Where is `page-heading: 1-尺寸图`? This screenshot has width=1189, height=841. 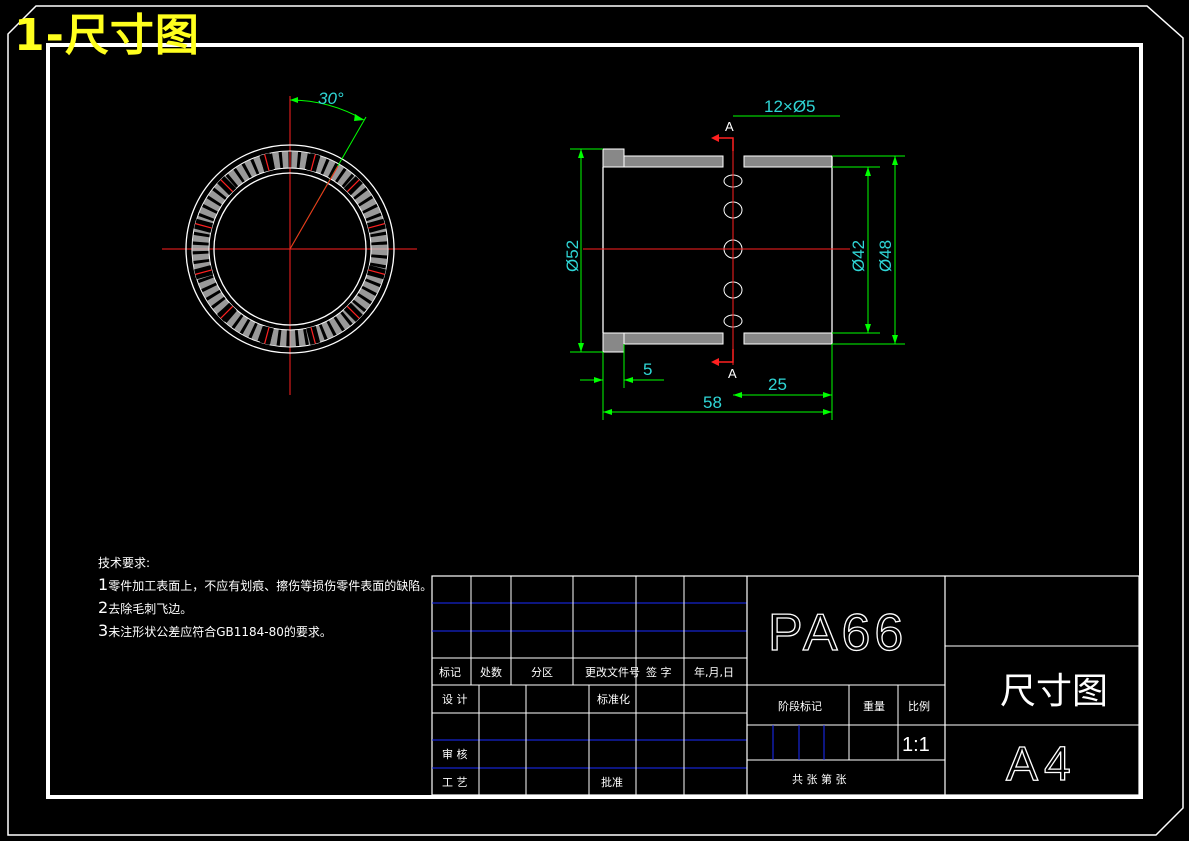
page-heading: 1-尺寸图 is located at coordinates (107, 35).